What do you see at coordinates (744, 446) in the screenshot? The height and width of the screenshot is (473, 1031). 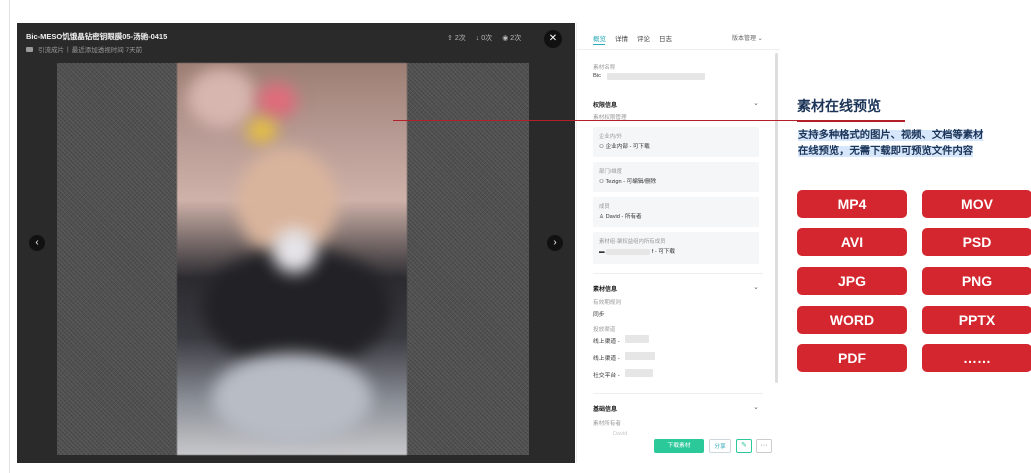 I see `edit-icon: ✎` at bounding box center [744, 446].